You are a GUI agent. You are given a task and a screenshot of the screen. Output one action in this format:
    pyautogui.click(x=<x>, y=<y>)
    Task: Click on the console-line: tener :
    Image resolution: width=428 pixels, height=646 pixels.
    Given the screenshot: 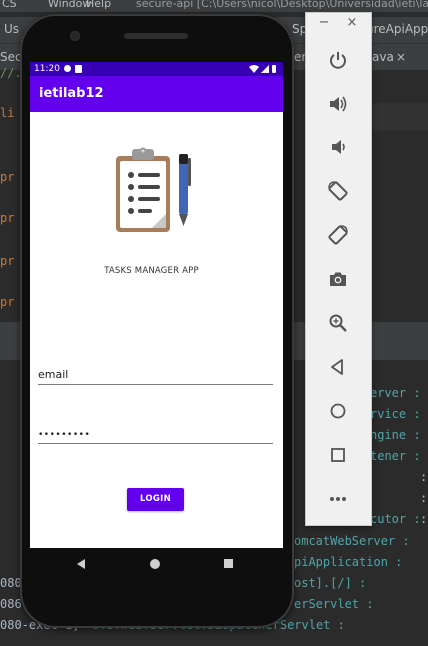 What is the action you would take?
    pyautogui.click(x=395, y=456)
    